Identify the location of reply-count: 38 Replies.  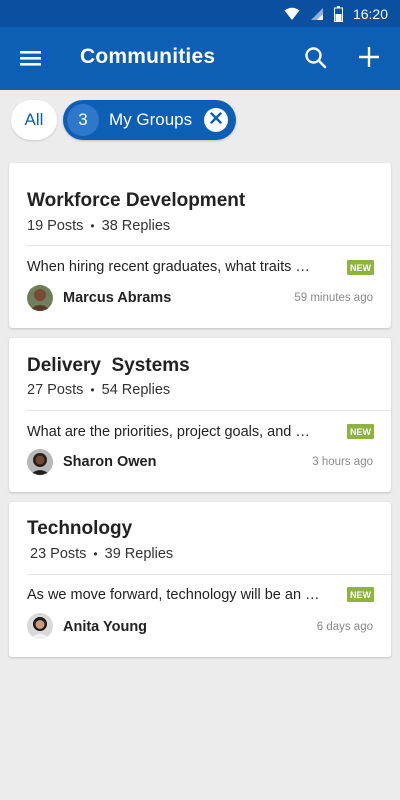
(136, 226).